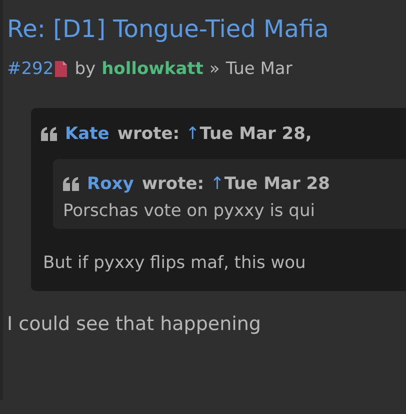  What do you see at coordinates (153, 69) in the screenshot?
I see `author-link: hollowkatt` at bounding box center [153, 69].